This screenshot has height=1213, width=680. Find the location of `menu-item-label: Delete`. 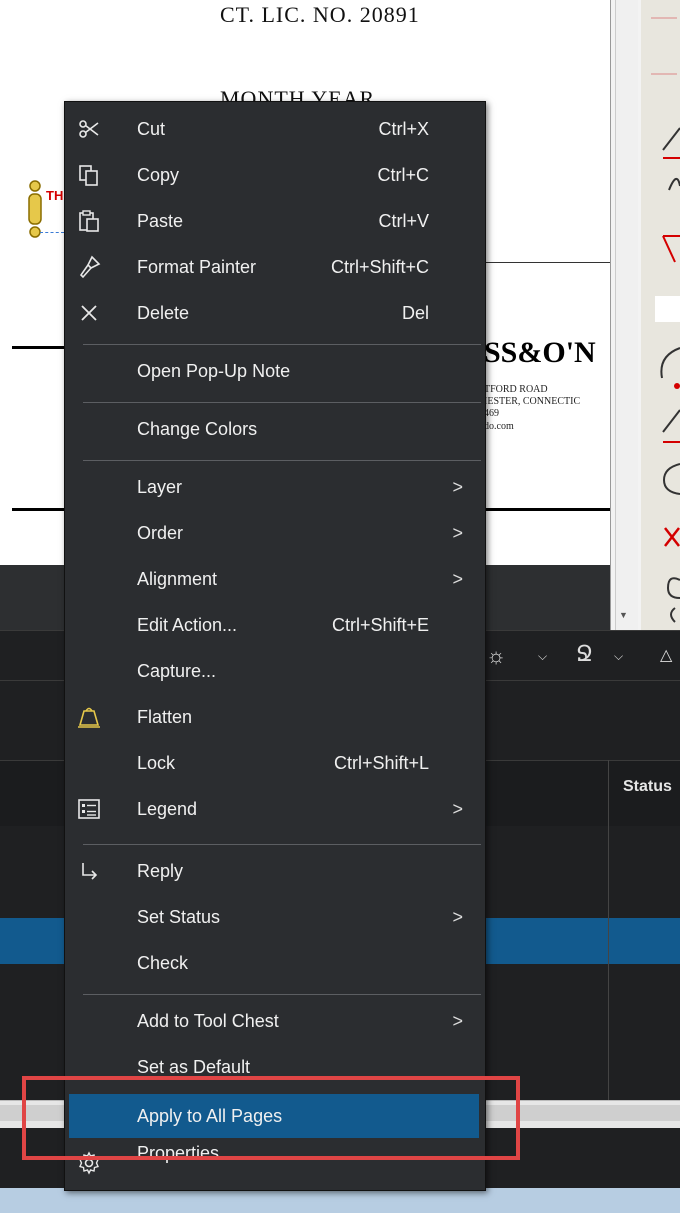

menu-item-label: Delete is located at coordinates (163, 313).